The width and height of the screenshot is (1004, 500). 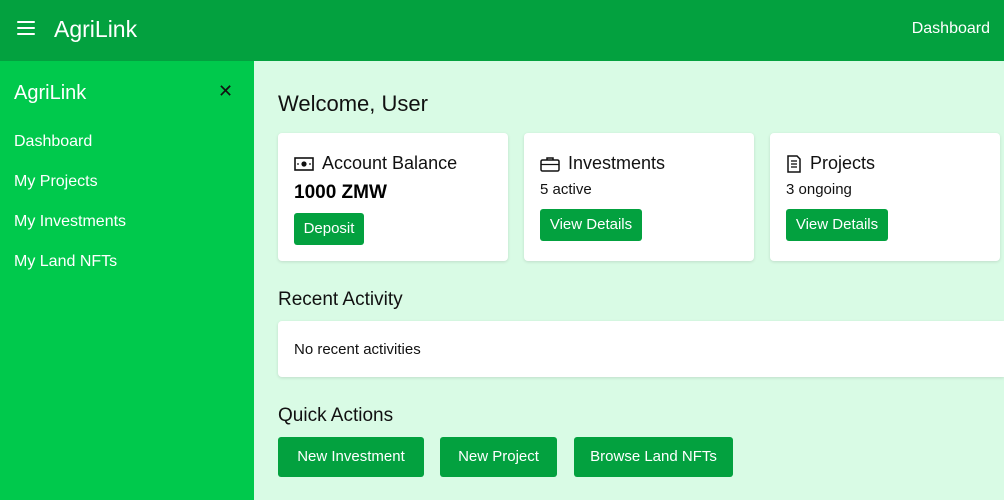 I want to click on top-navbar: AgriLink Dashboard, so click(x=502, y=30).